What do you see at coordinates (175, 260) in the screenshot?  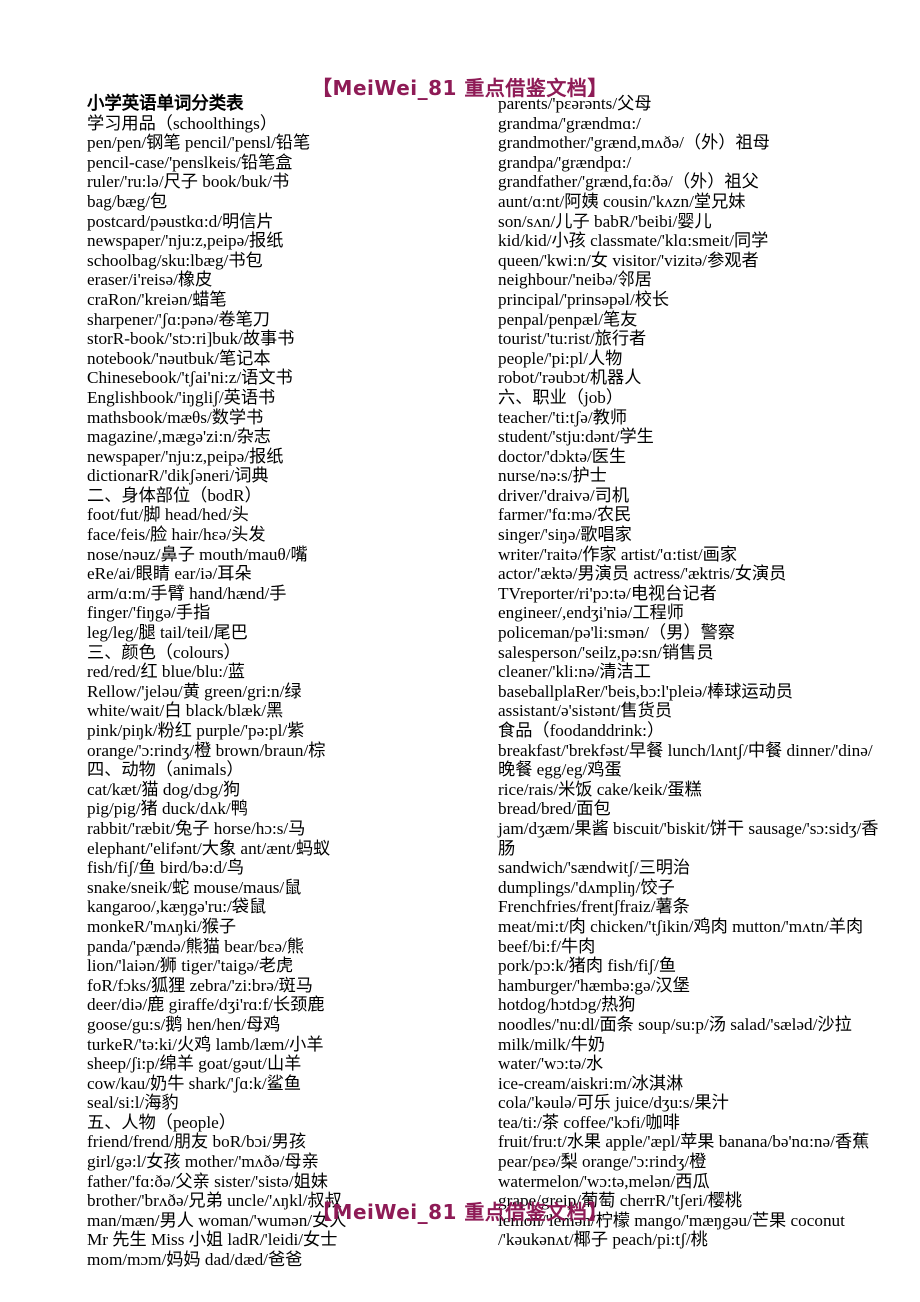 I see `entry-line: schoolbag/sku:lbæg/书包` at bounding box center [175, 260].